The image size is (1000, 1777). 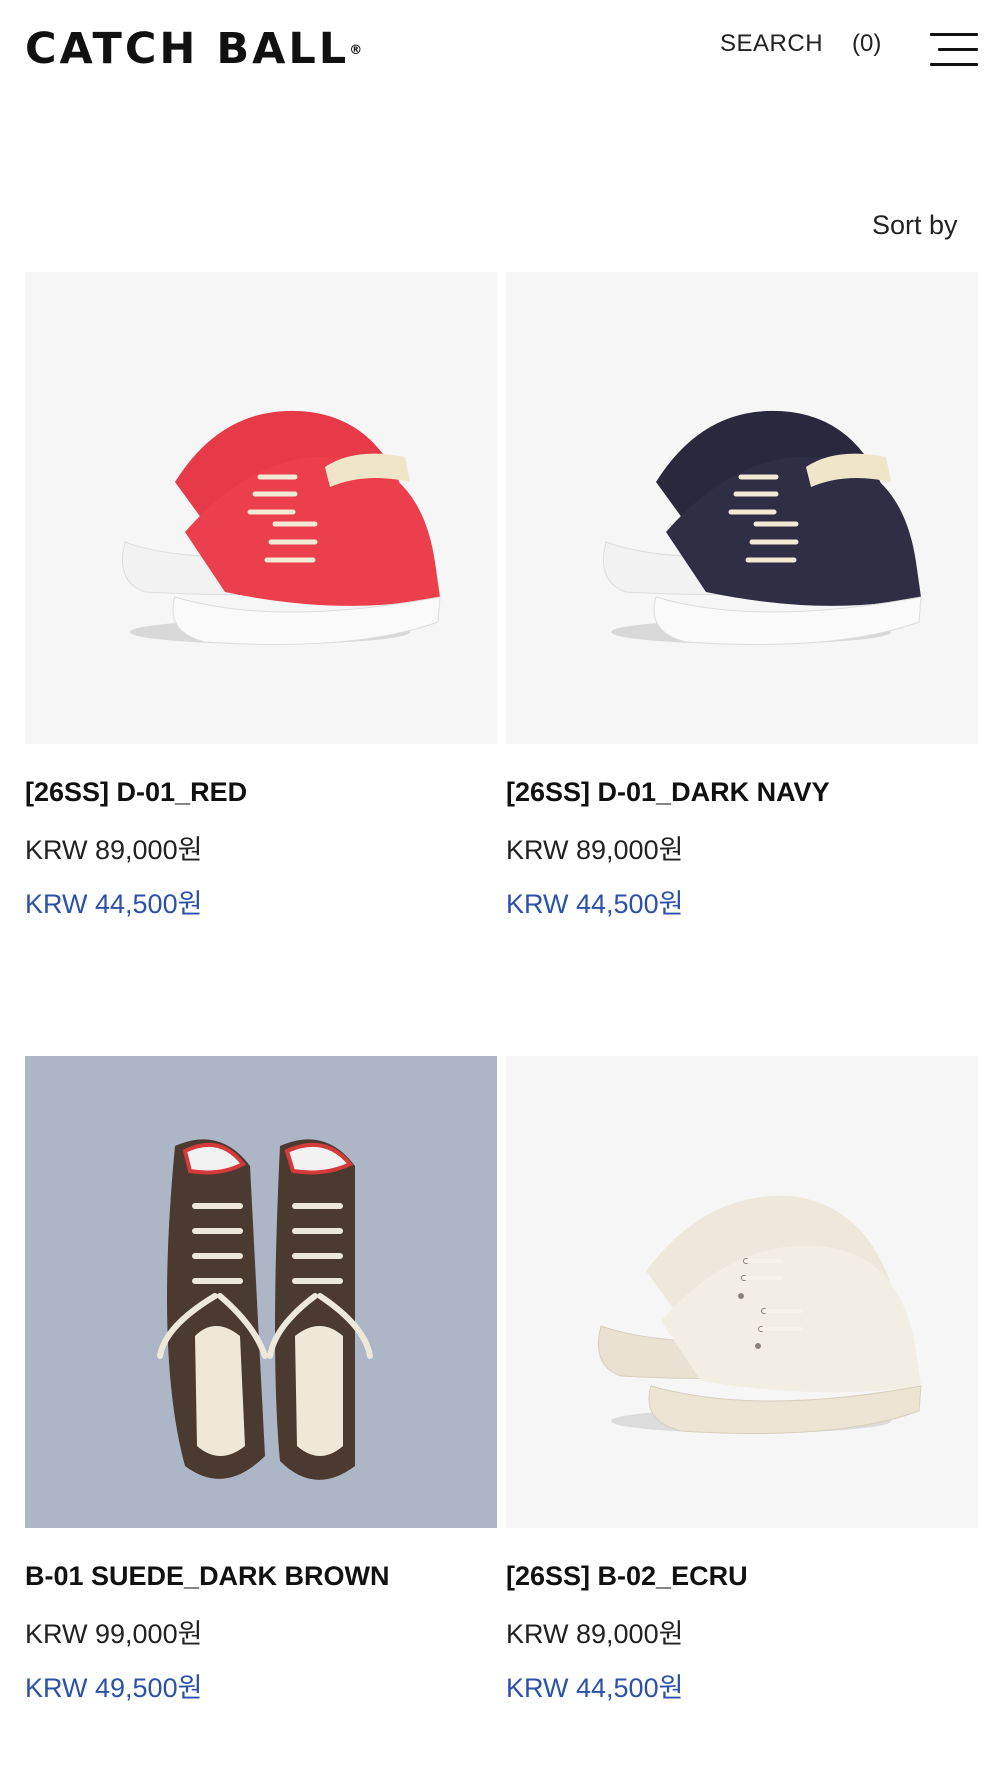 What do you see at coordinates (265, 1309) in the screenshot?
I see `sneaker-brown-suede-illustration` at bounding box center [265, 1309].